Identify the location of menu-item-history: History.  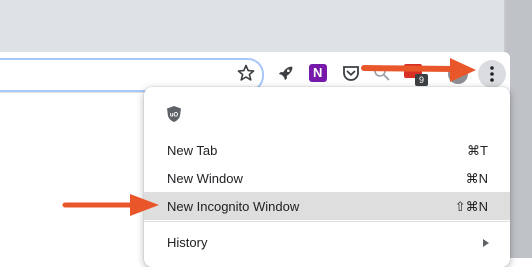
(327, 242).